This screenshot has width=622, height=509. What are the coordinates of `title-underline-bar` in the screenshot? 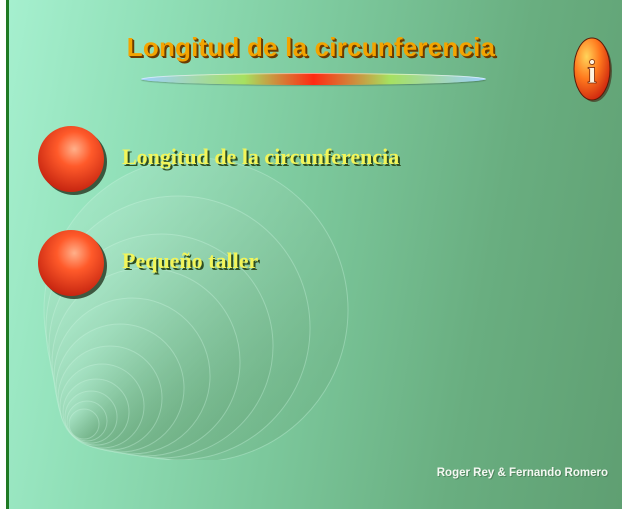 It's located at (313, 79).